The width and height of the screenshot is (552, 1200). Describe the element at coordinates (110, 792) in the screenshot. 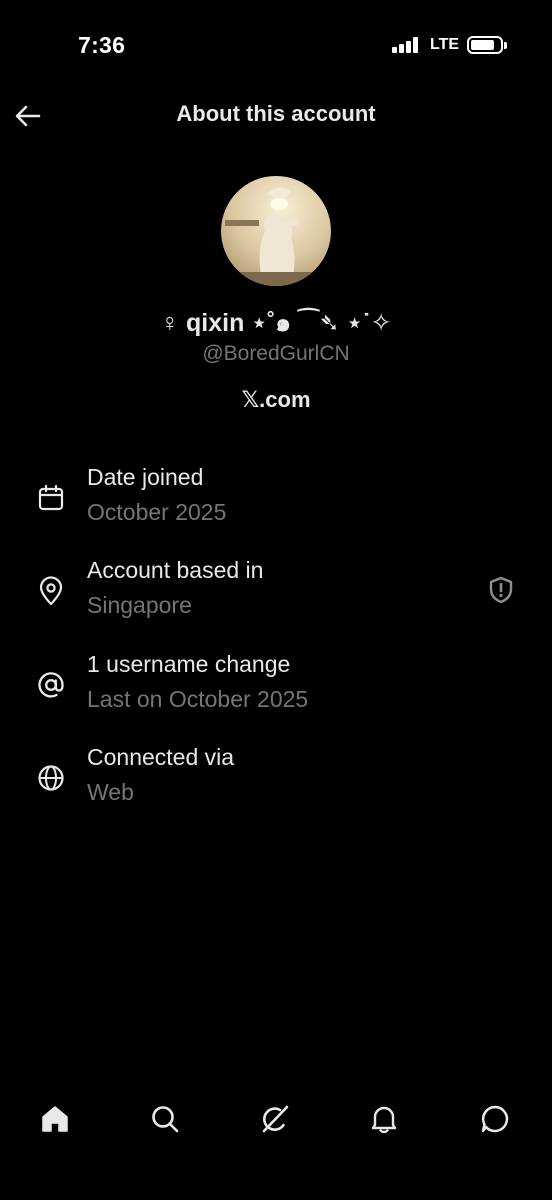

I see `connected-via-value: Web` at that location.